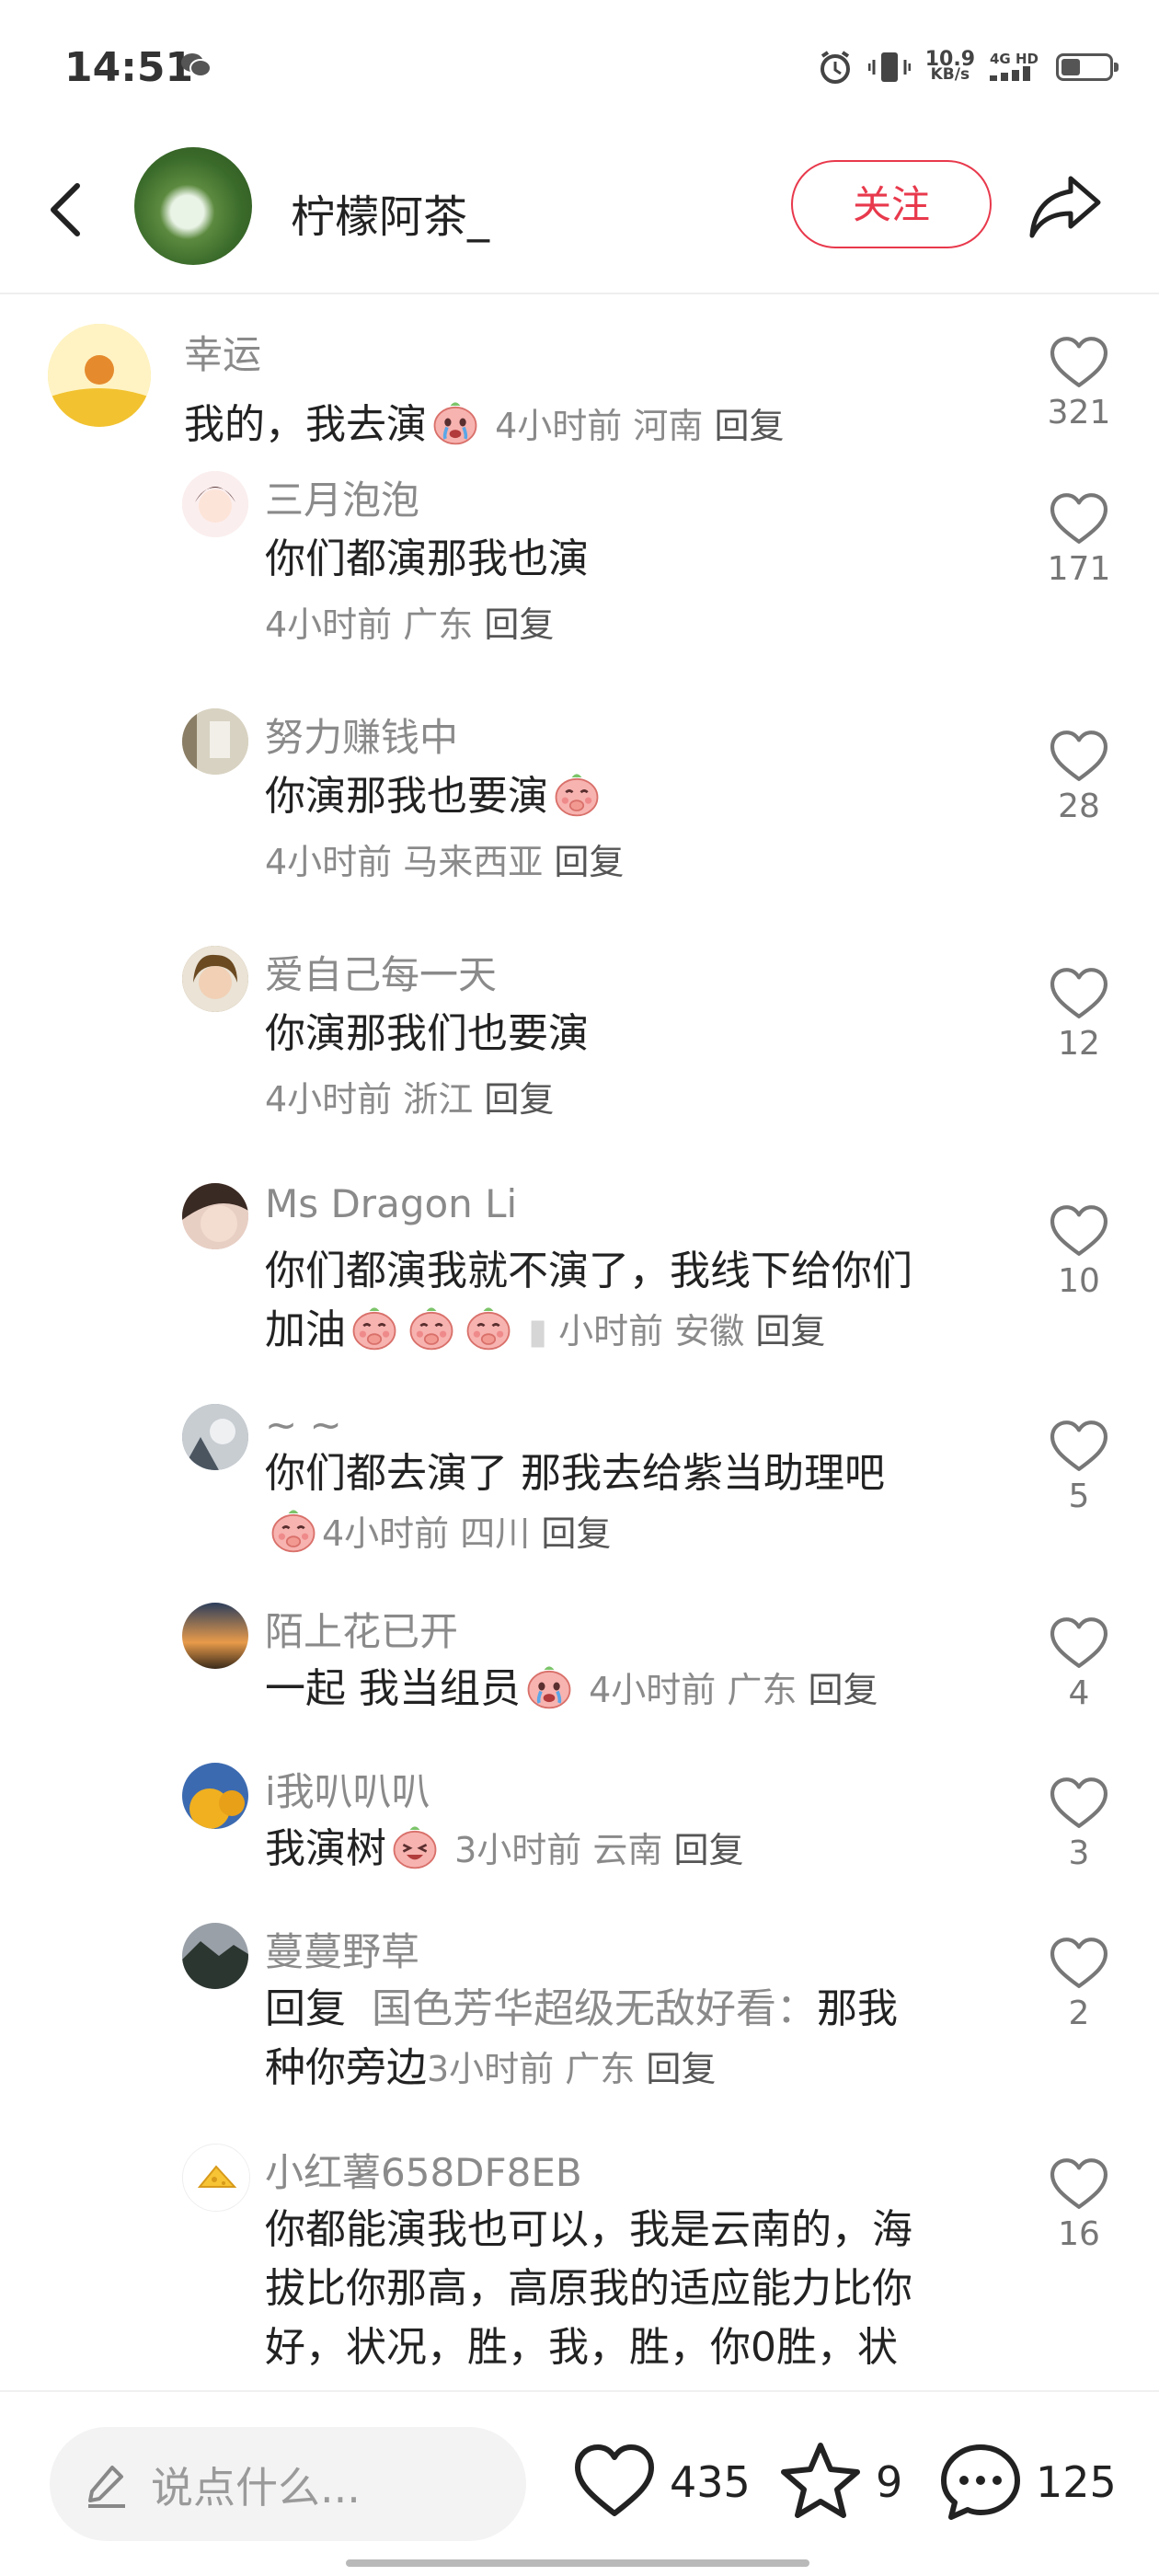 Image resolution: width=1159 pixels, height=2576 pixels. I want to click on username: 幸运, so click(222, 352).